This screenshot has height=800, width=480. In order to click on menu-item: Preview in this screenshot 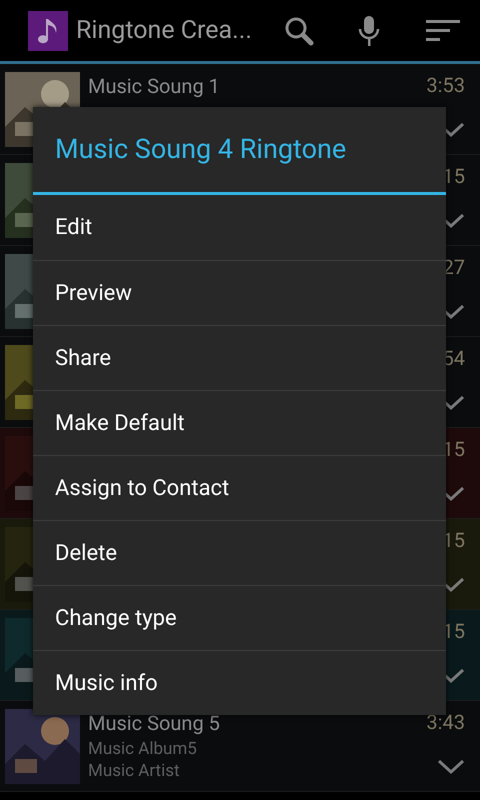, I will do `click(239, 292)`.